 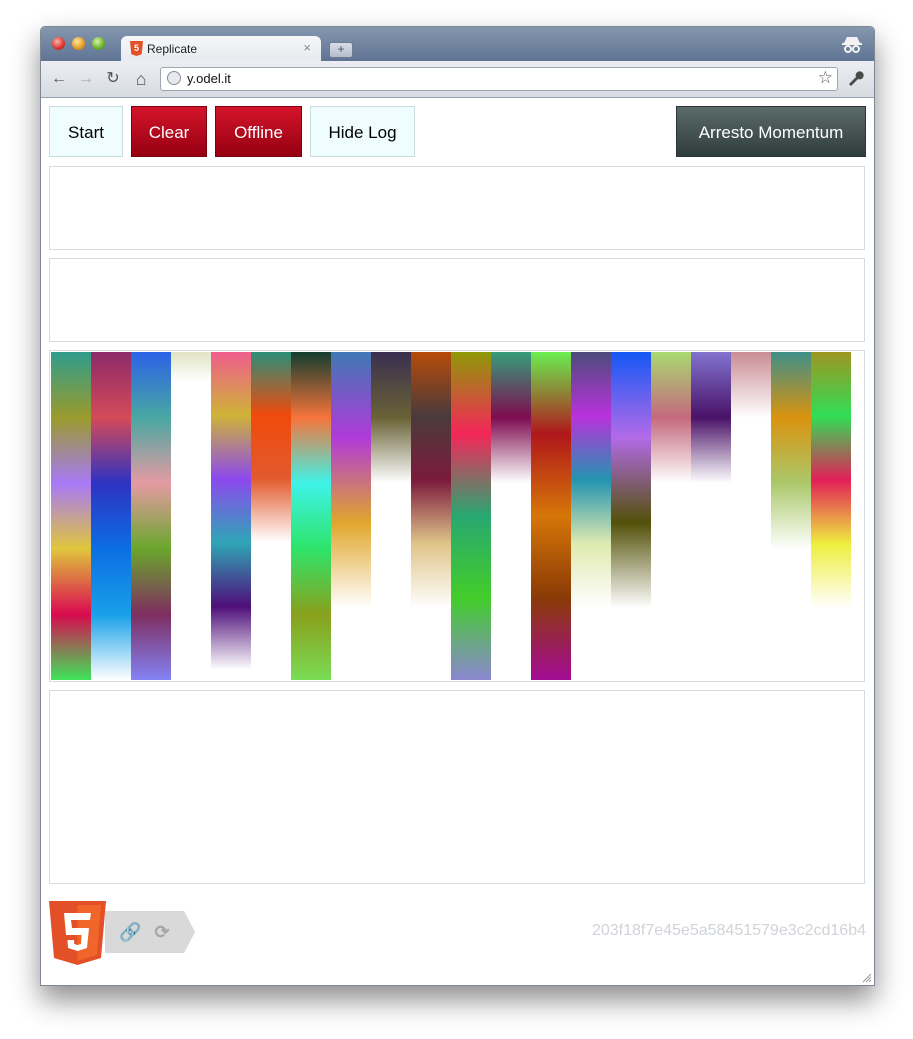 I want to click on close-window-button, so click(x=58, y=43).